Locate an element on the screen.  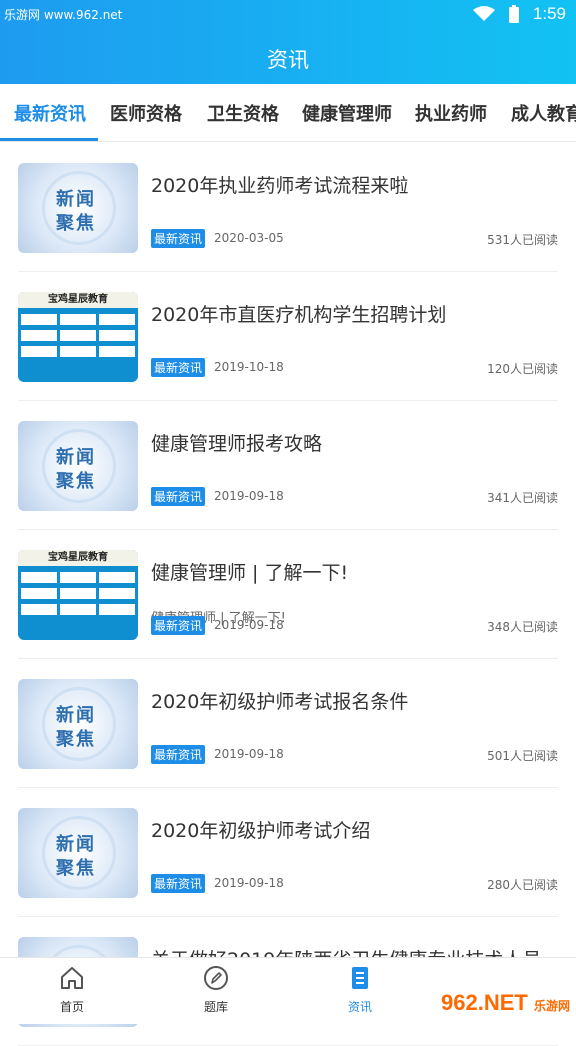
document-icon is located at coordinates (360, 978).